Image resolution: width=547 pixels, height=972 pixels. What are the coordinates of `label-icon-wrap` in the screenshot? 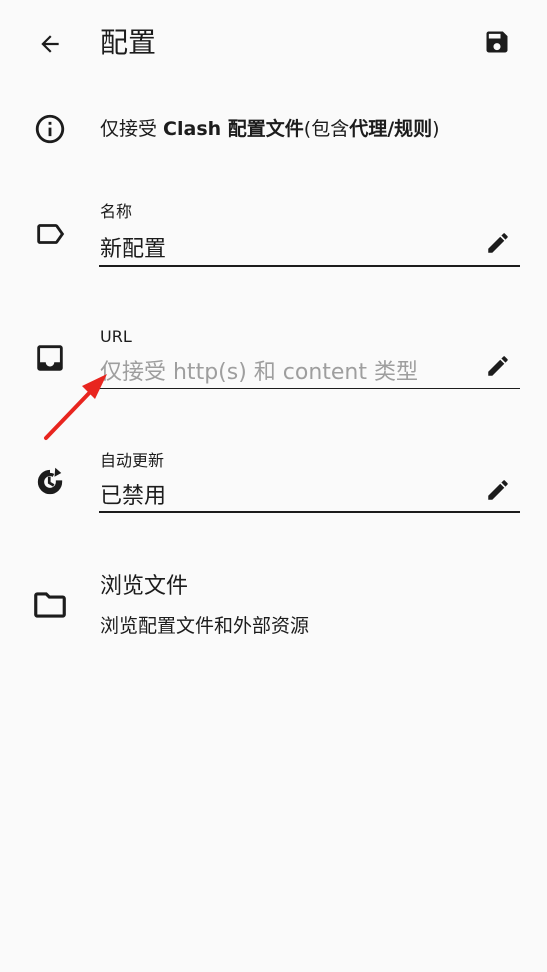 It's located at (50, 234).